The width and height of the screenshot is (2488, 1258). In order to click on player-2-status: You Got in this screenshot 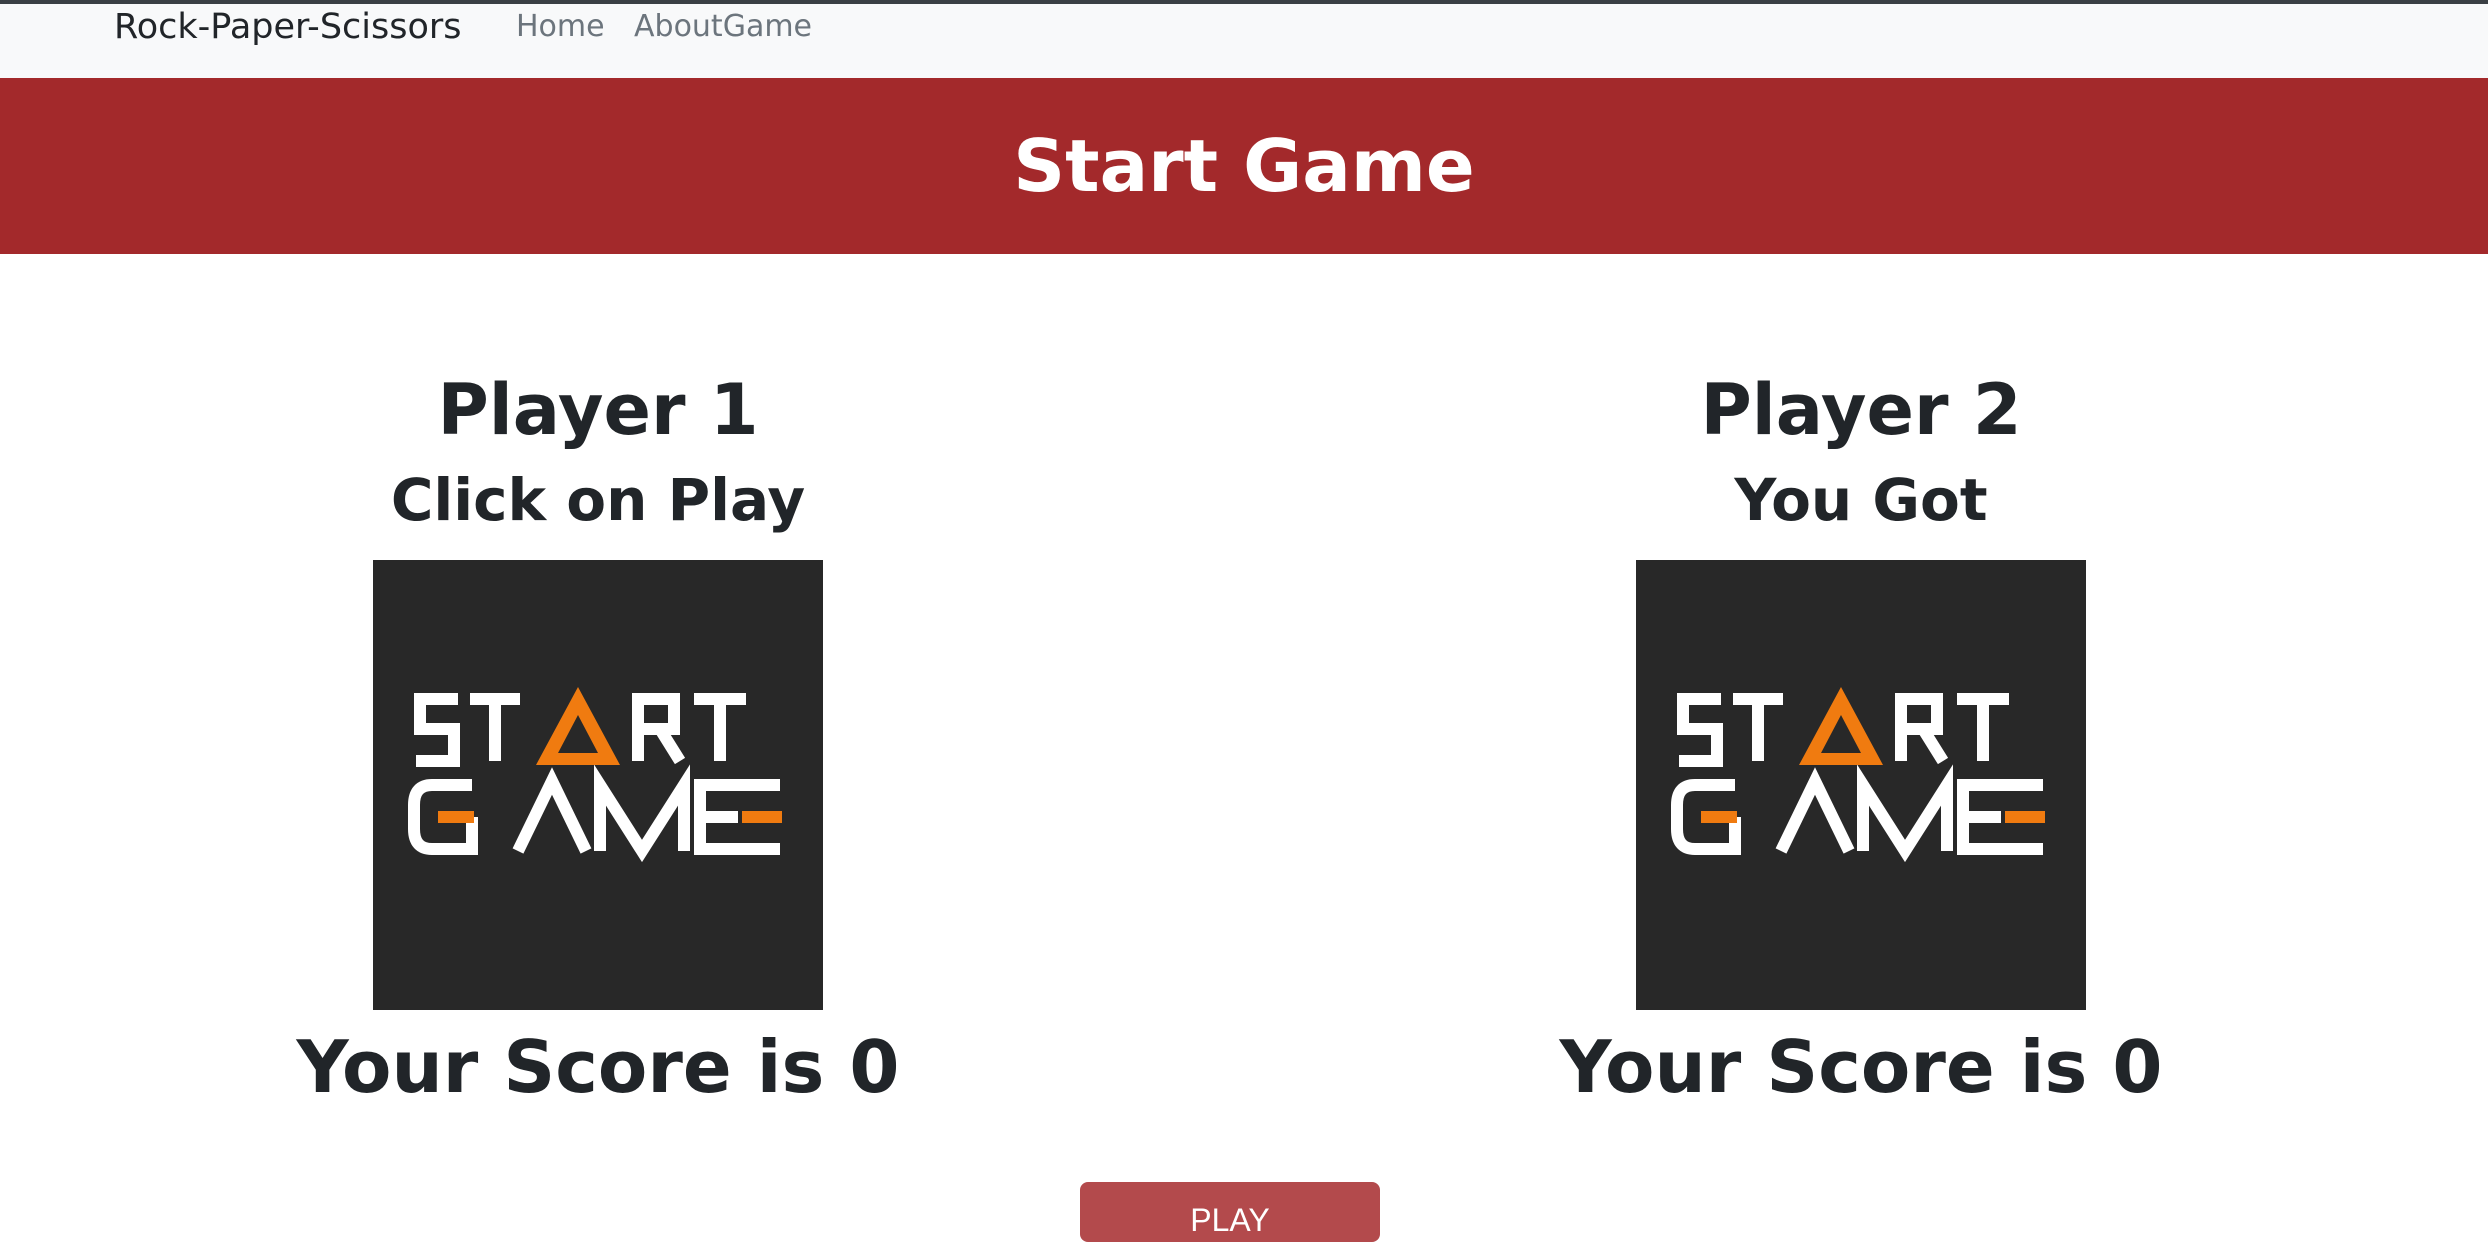, I will do `click(1861, 500)`.